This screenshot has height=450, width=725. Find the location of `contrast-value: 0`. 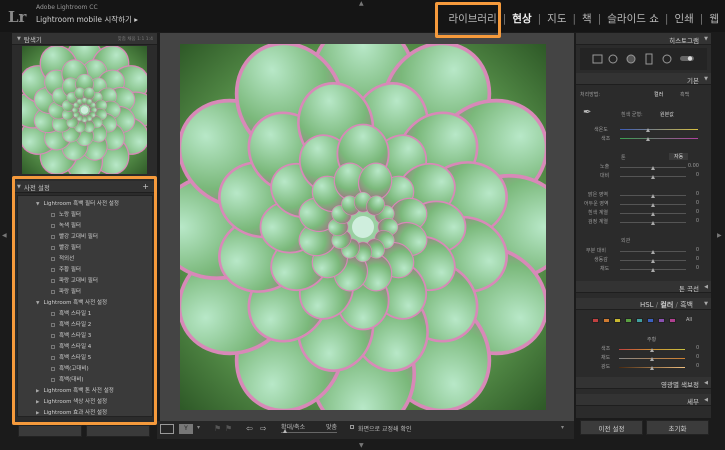

contrast-value: 0 is located at coordinates (697, 175).